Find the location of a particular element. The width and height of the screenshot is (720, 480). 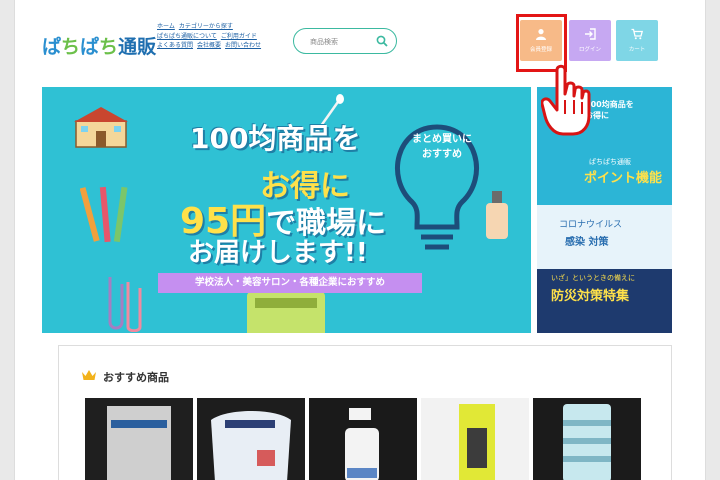

nav-link-about: ぱちぱち通販について is located at coordinates (187, 36).